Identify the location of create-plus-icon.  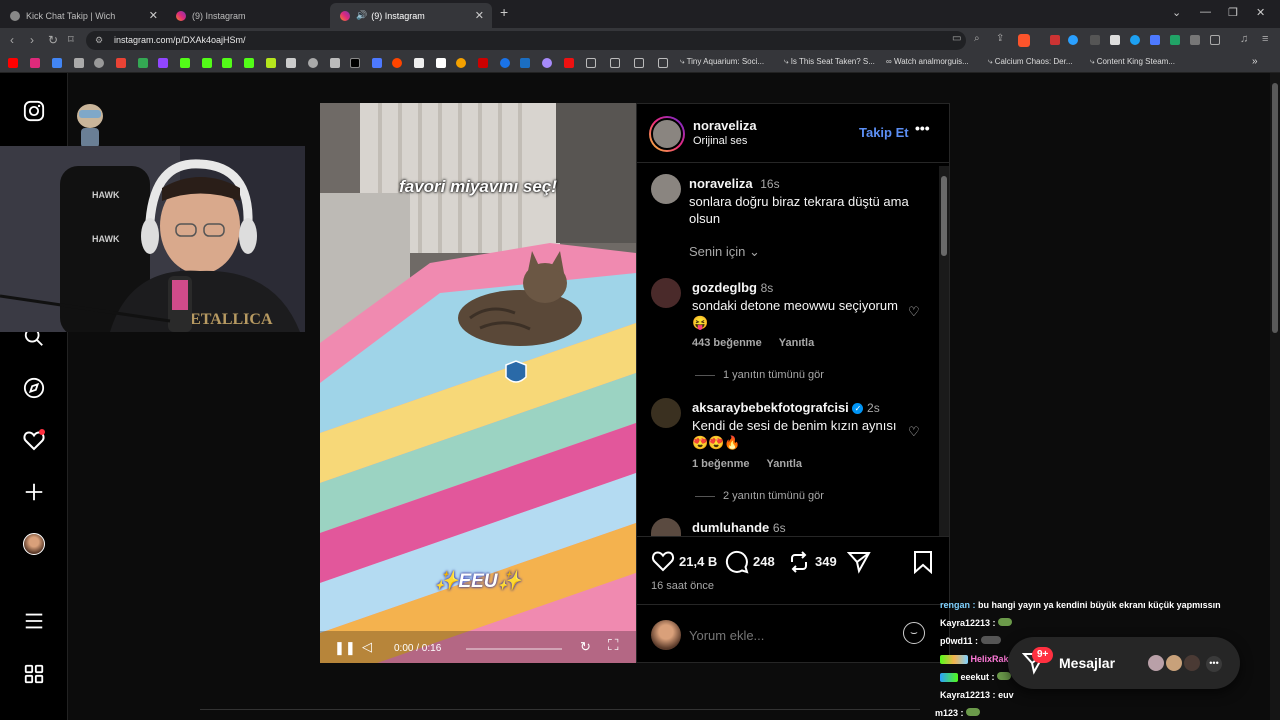
(34, 492).